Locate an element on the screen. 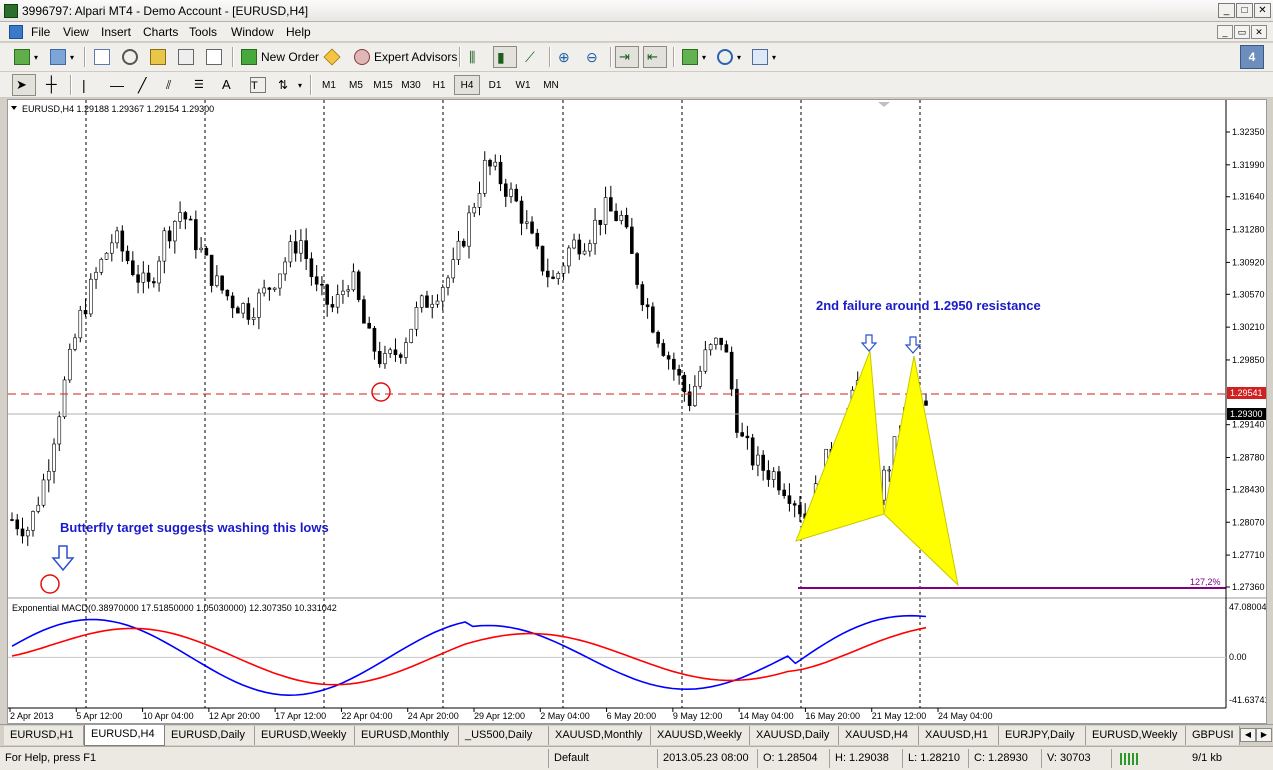 The image size is (1273, 770). tab-us500-daily: _US500,Daily is located at coordinates (504, 735).